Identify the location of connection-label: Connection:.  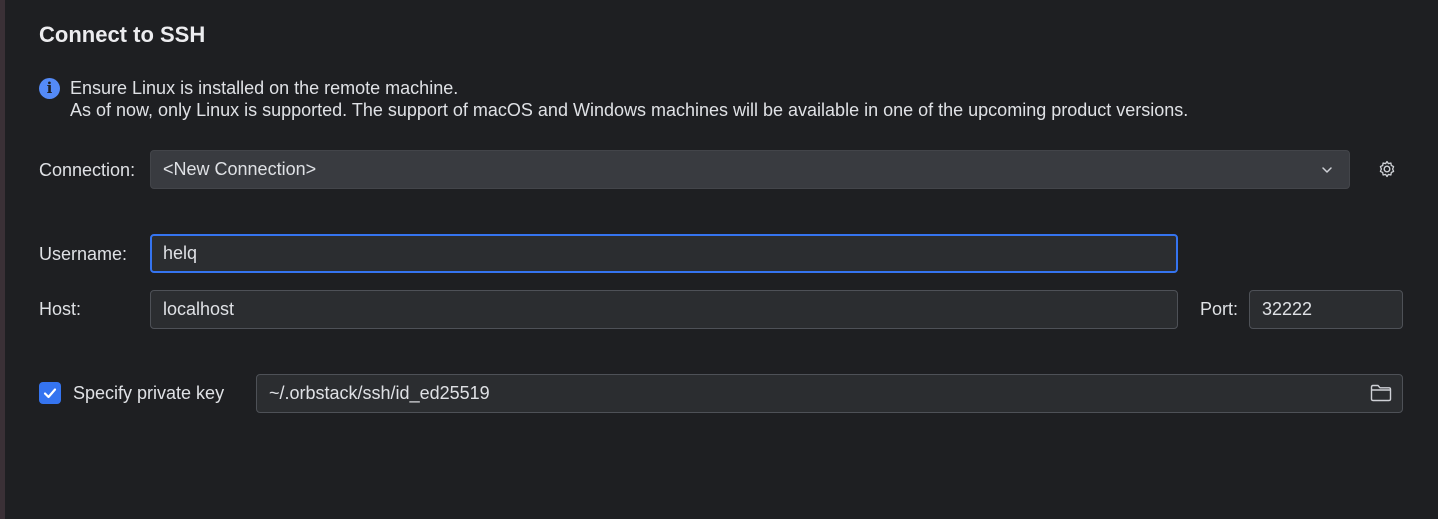
(87, 170).